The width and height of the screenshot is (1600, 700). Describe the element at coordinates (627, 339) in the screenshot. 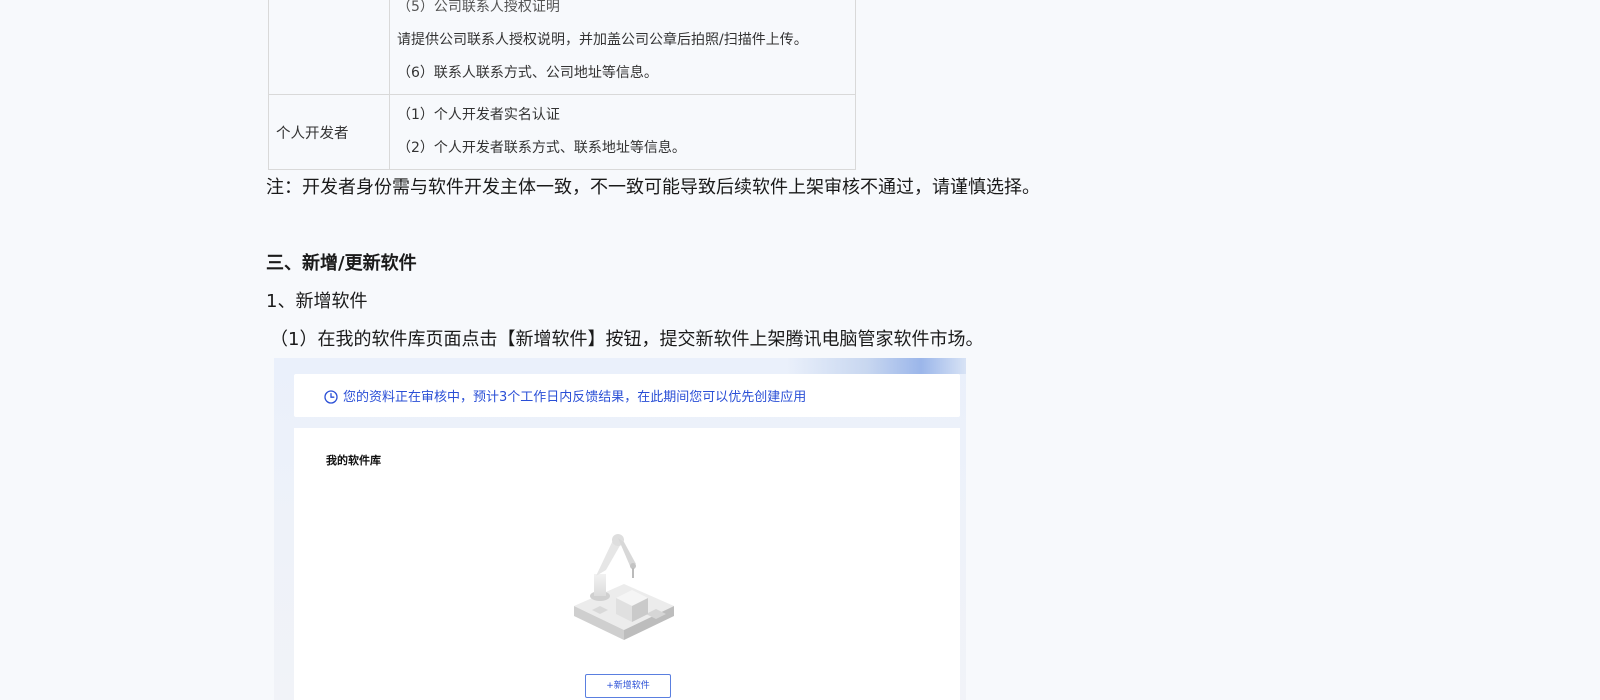

I see `step-text: （1）在我的软件库页面点击【新增软件】按钮，提交新软件上架腾讯电脑管家软件市场。` at that location.